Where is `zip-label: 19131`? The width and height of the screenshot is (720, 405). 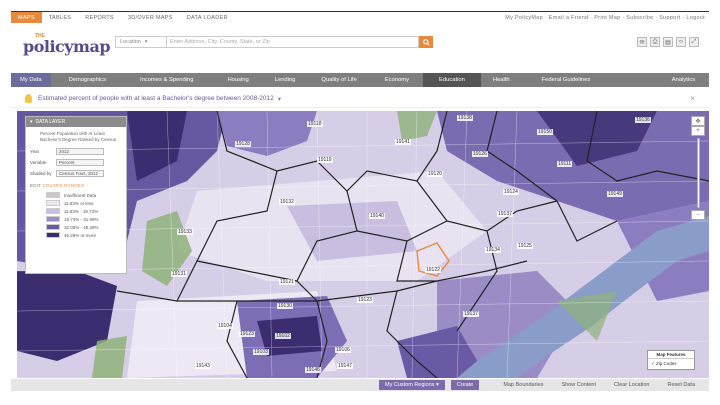
zip-label: 19131 is located at coordinates (179, 274).